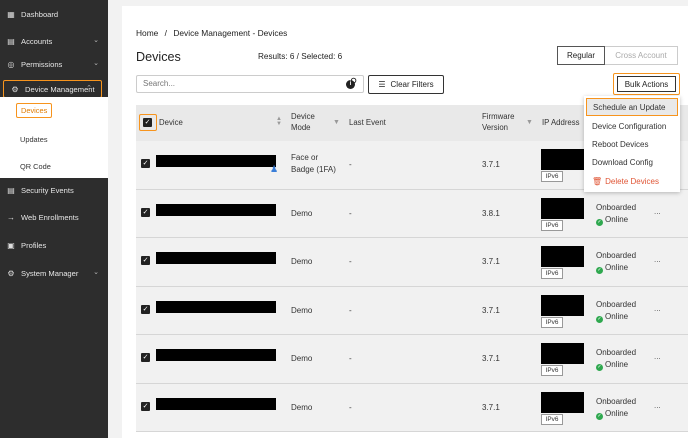  What do you see at coordinates (147, 33) in the screenshot?
I see `breadcrumb-home: Home` at bounding box center [147, 33].